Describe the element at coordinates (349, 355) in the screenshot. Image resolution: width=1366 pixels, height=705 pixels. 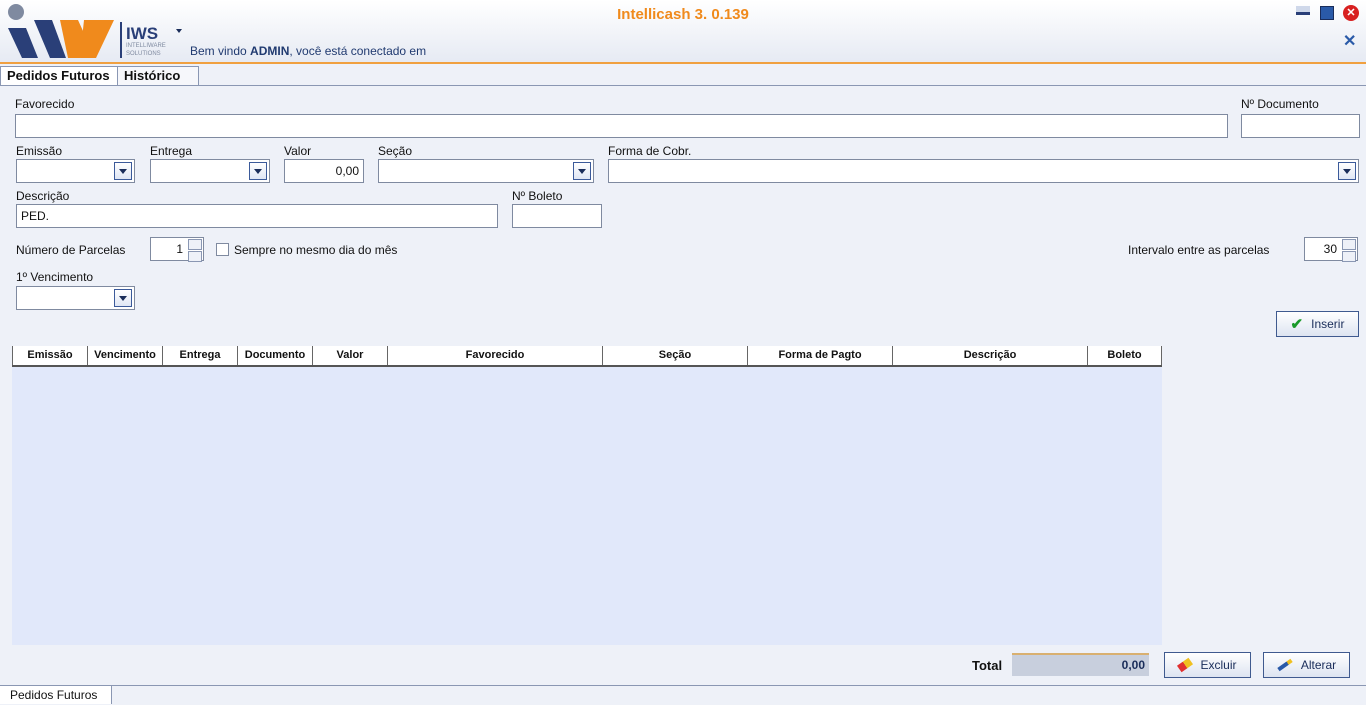
I see `col-valor: Valor` at that location.